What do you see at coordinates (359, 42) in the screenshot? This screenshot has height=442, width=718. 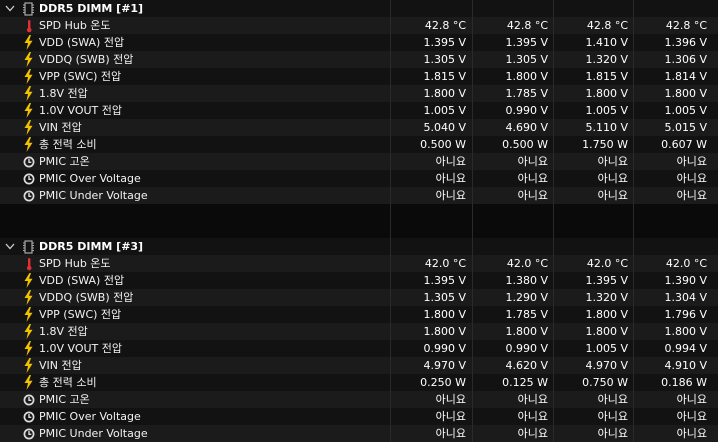 I see `sensor-row: VDD (SWA) 전압 1.395 V 1.395 V 1.410 V 1.396 V` at bounding box center [359, 42].